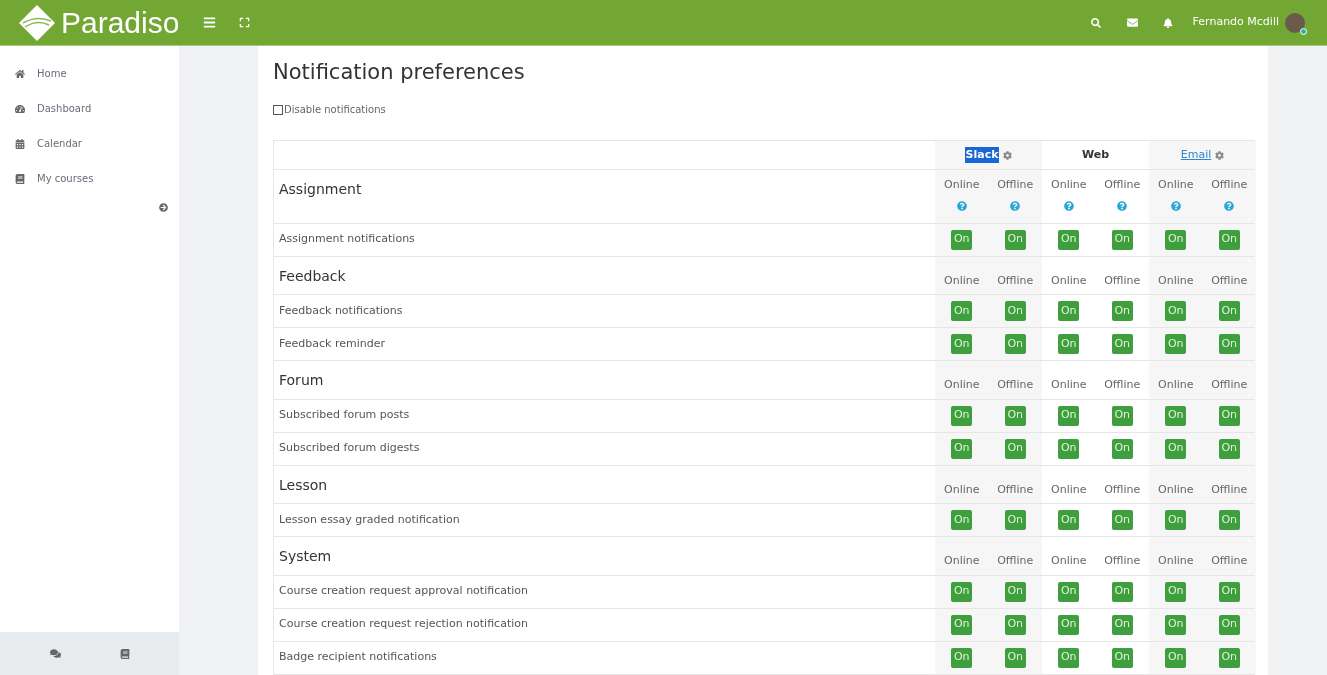 This screenshot has width=1327, height=675. What do you see at coordinates (278, 109) in the screenshot?
I see `checkbox` at bounding box center [278, 109].